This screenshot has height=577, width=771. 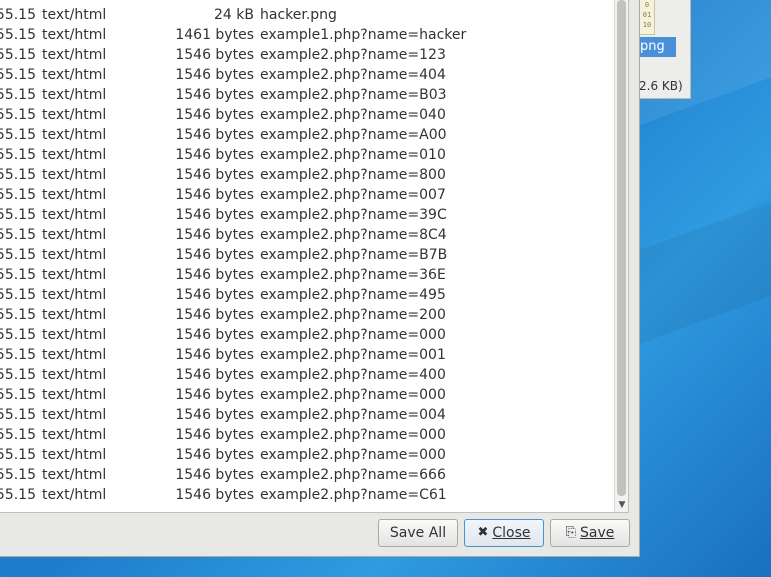 What do you see at coordinates (353, 155) in the screenshot?
I see `row-address: example2.php?name=010` at bounding box center [353, 155].